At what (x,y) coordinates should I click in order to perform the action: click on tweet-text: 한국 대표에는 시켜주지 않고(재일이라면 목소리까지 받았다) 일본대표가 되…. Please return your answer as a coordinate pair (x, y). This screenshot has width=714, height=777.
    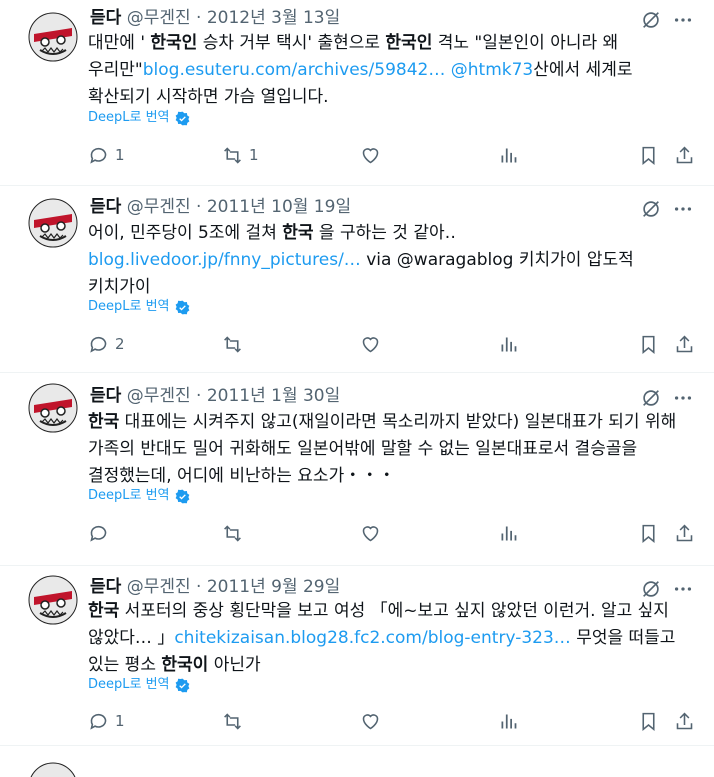
    Looking at the image, I should click on (393, 449).